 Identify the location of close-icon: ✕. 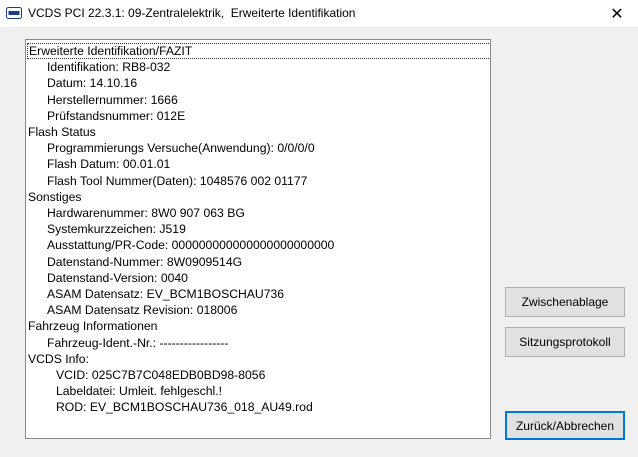
(617, 14).